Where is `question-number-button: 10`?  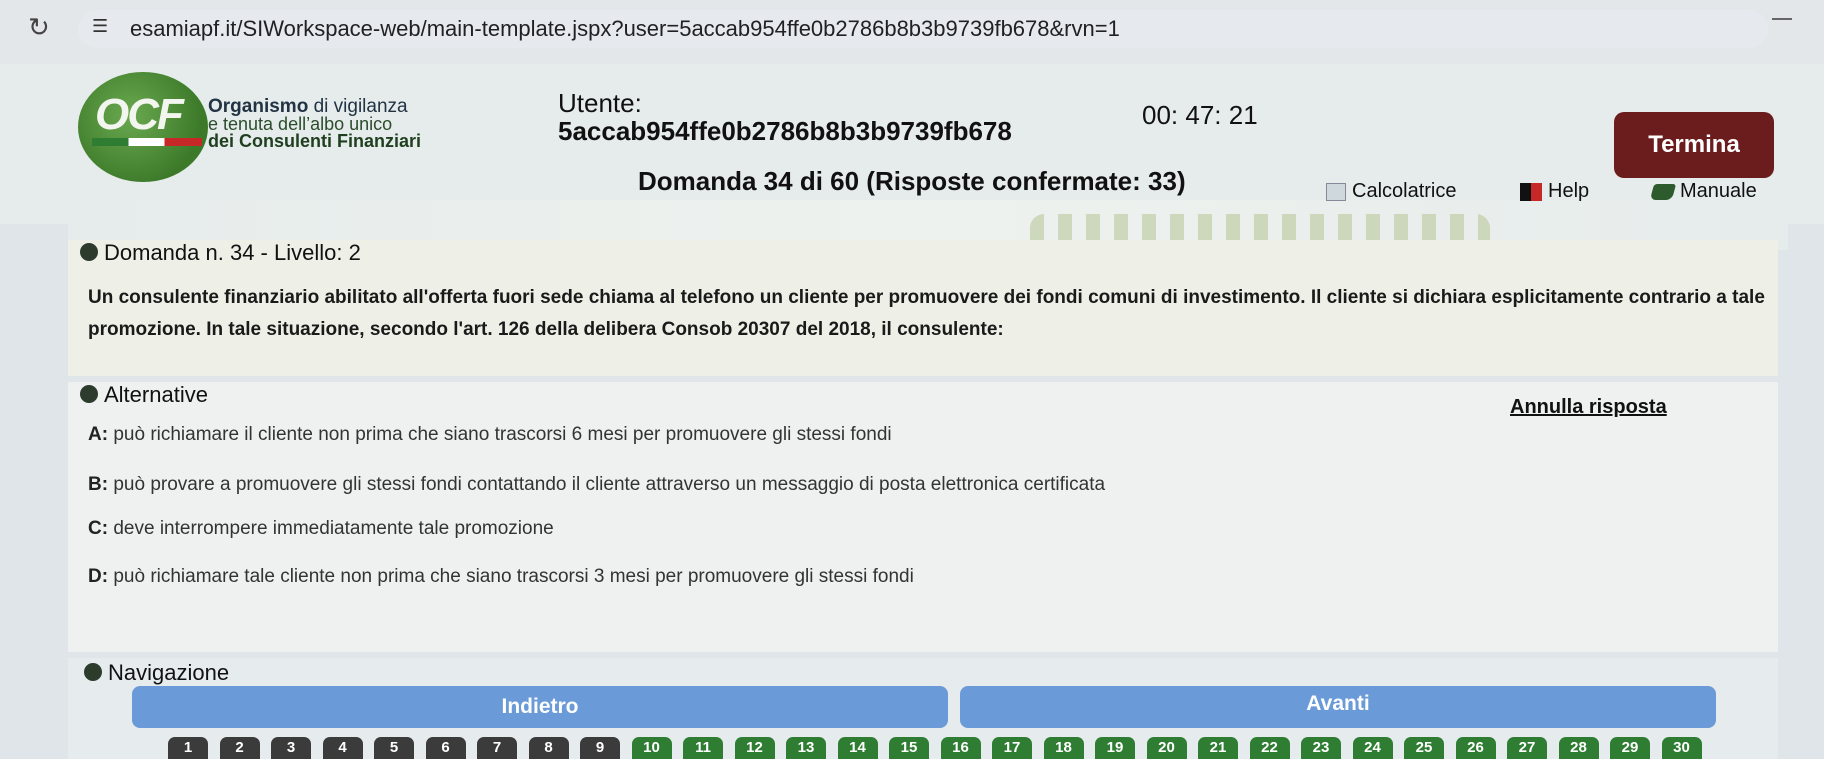
question-number-button: 10 is located at coordinates (651, 748).